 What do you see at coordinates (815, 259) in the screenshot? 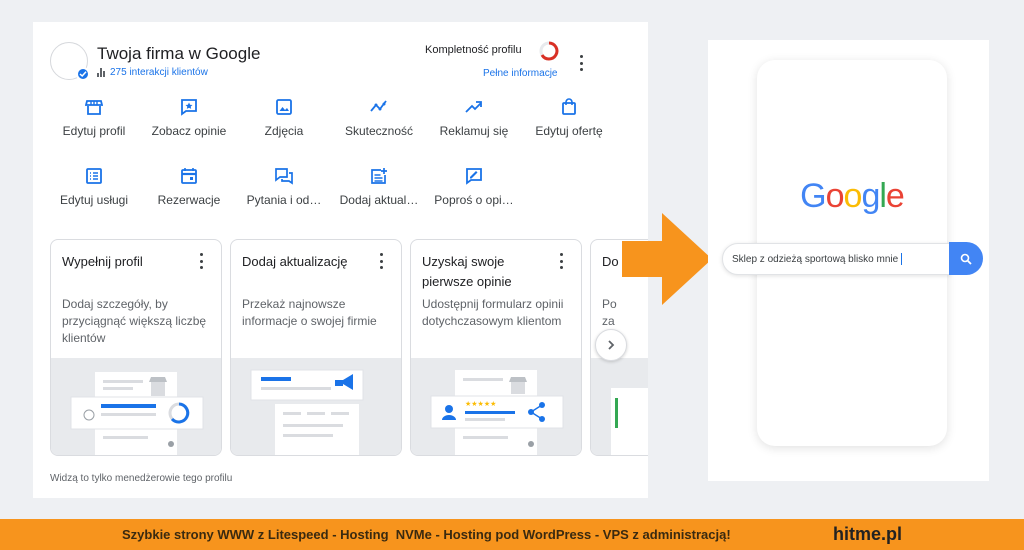
I see `search-query: Sklep z odzieżą sportową blisko mnie` at bounding box center [815, 259].